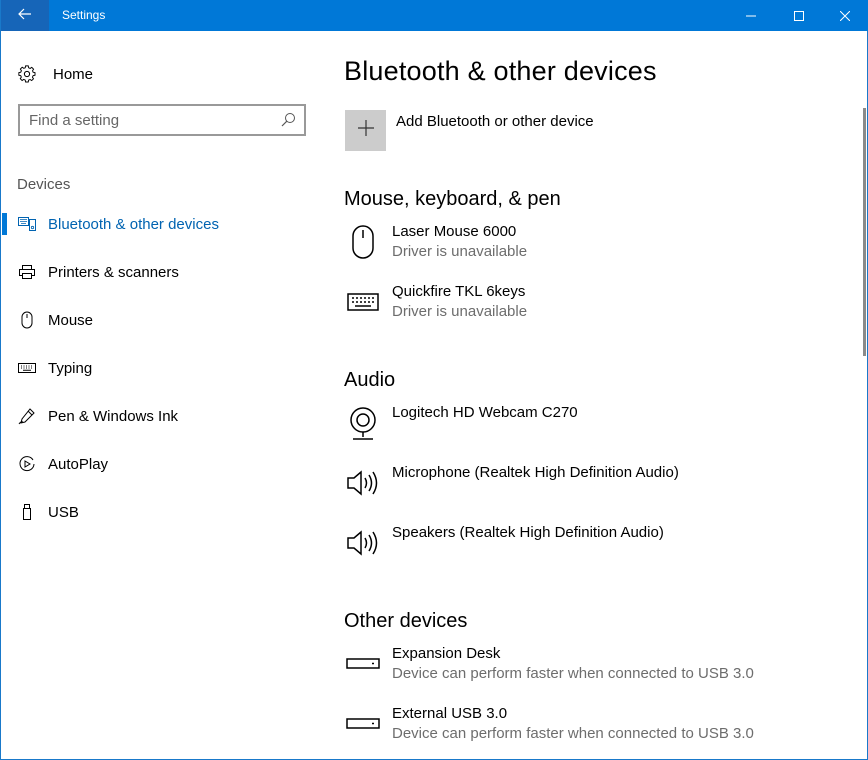 Image resolution: width=868 pixels, height=760 pixels. I want to click on group-title-audio: Audio, so click(370, 380).